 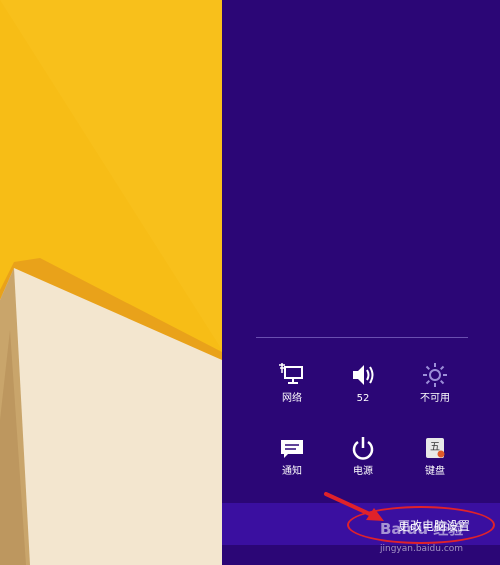 I want to click on notifications-tile: 通知, so click(x=292, y=464).